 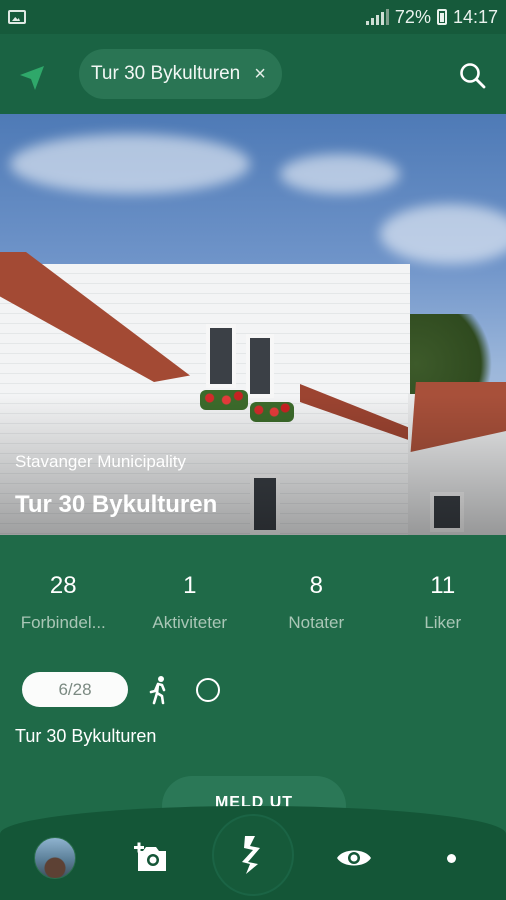 What do you see at coordinates (116, 504) in the screenshot?
I see `hero-title: Tur 30 Bykulturen` at bounding box center [116, 504].